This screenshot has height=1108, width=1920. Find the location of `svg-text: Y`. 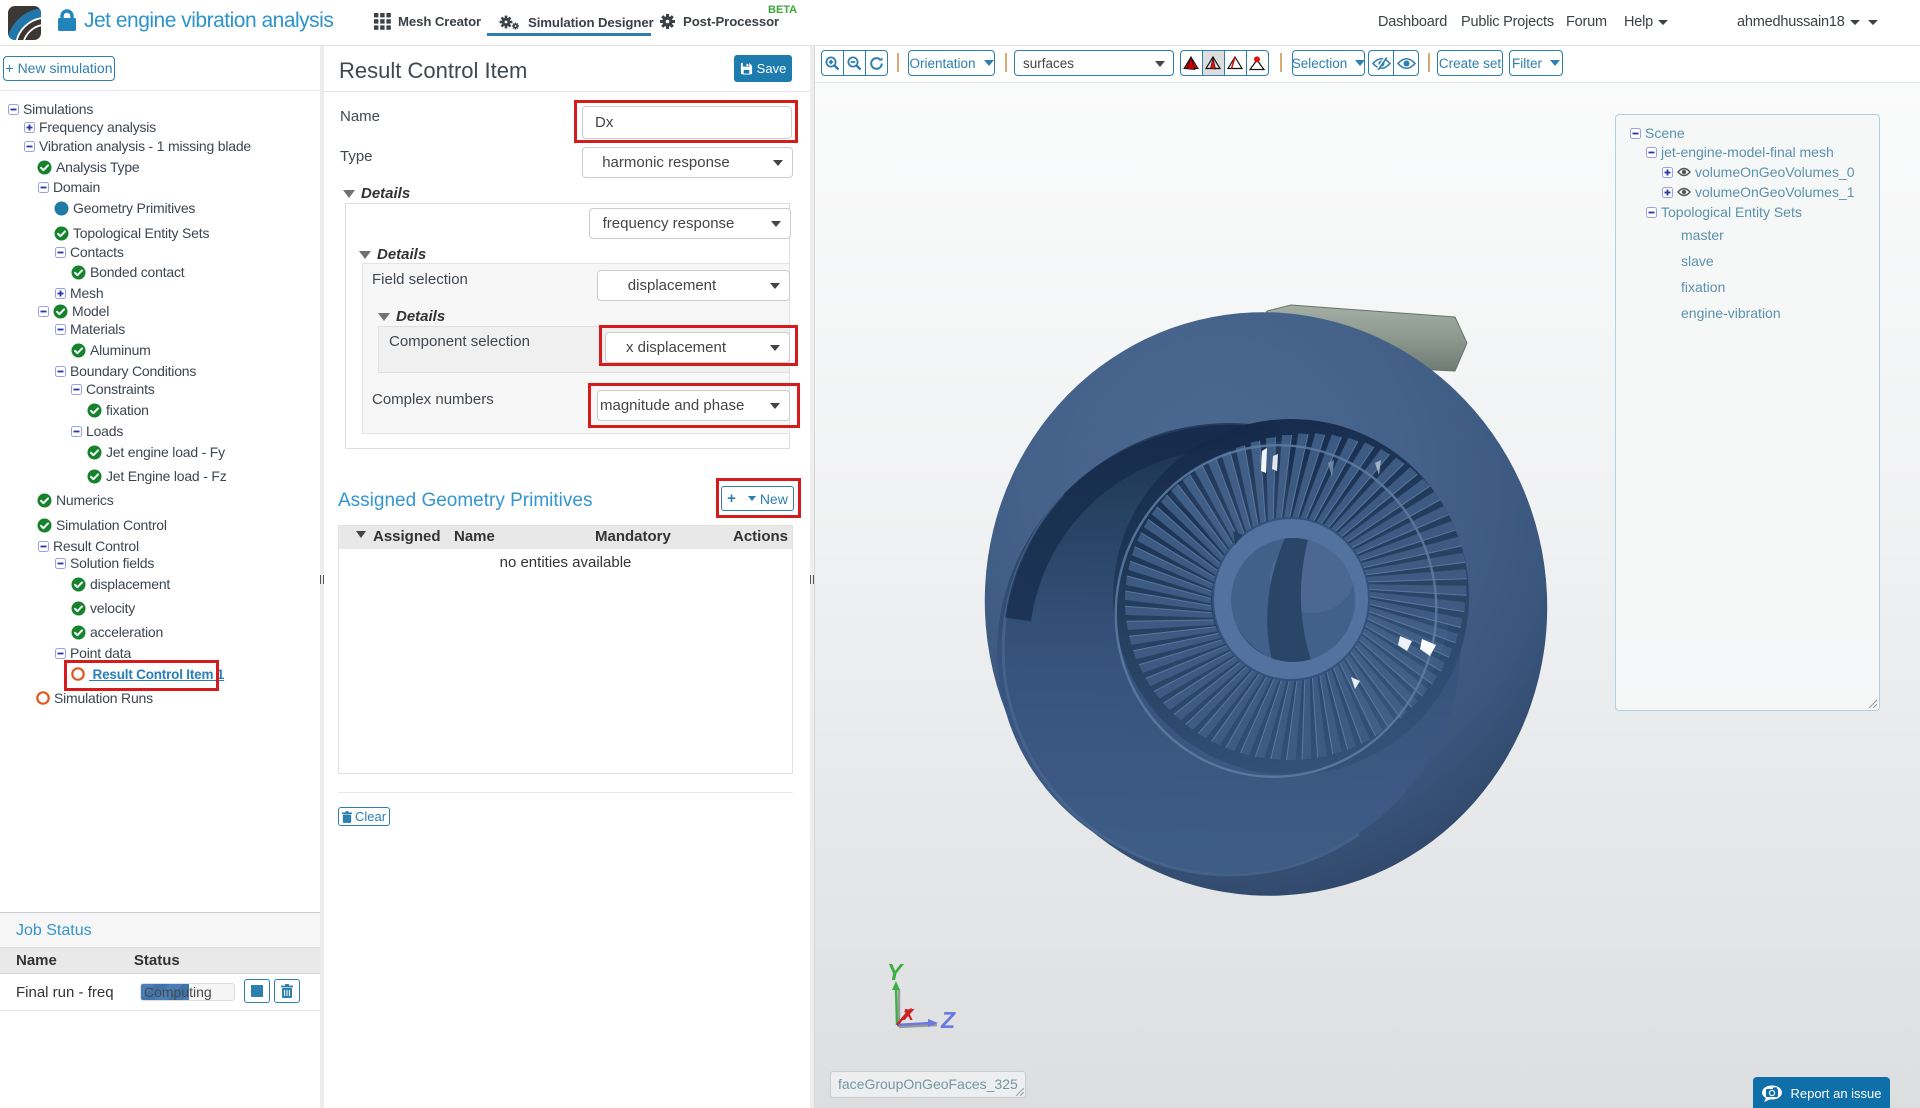

svg-text: Y is located at coordinates (896, 972).